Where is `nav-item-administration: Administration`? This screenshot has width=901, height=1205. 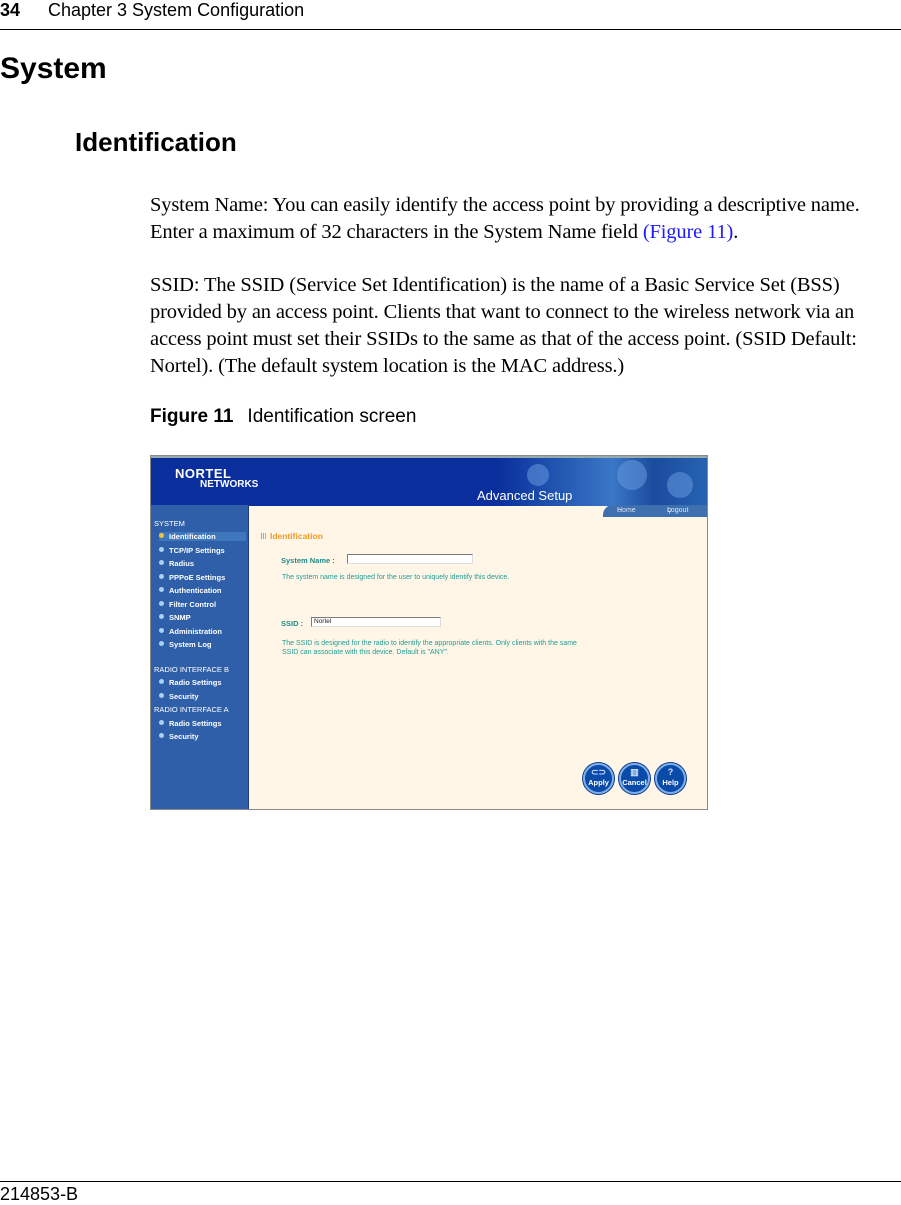
nav-item-administration: Administration is located at coordinates (190, 631).